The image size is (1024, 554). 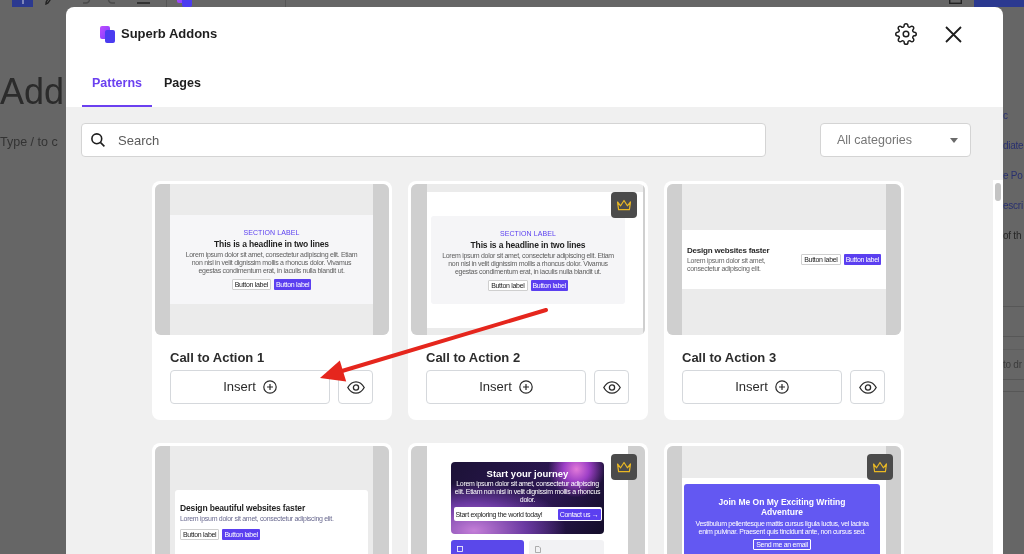 What do you see at coordinates (538, 549) in the screenshot?
I see `document-icon` at bounding box center [538, 549].